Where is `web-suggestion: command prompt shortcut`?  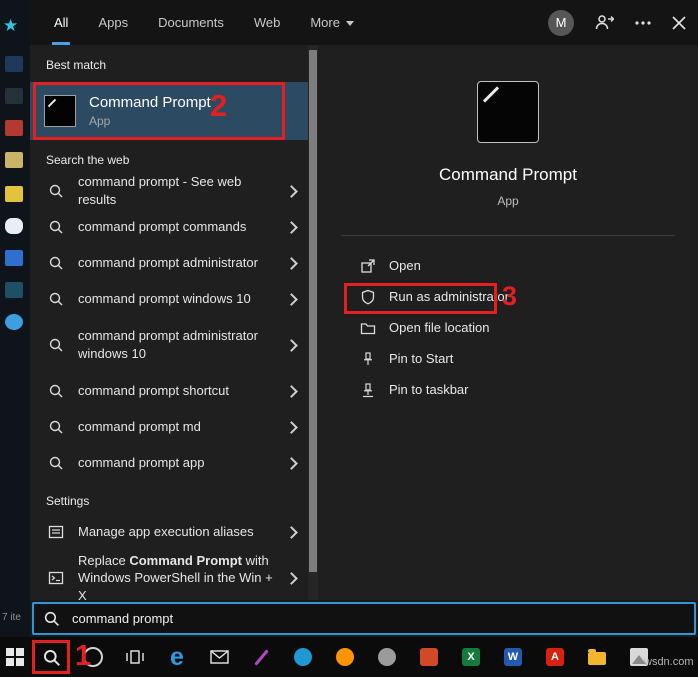 web-suggestion: command prompt shortcut is located at coordinates (169, 391).